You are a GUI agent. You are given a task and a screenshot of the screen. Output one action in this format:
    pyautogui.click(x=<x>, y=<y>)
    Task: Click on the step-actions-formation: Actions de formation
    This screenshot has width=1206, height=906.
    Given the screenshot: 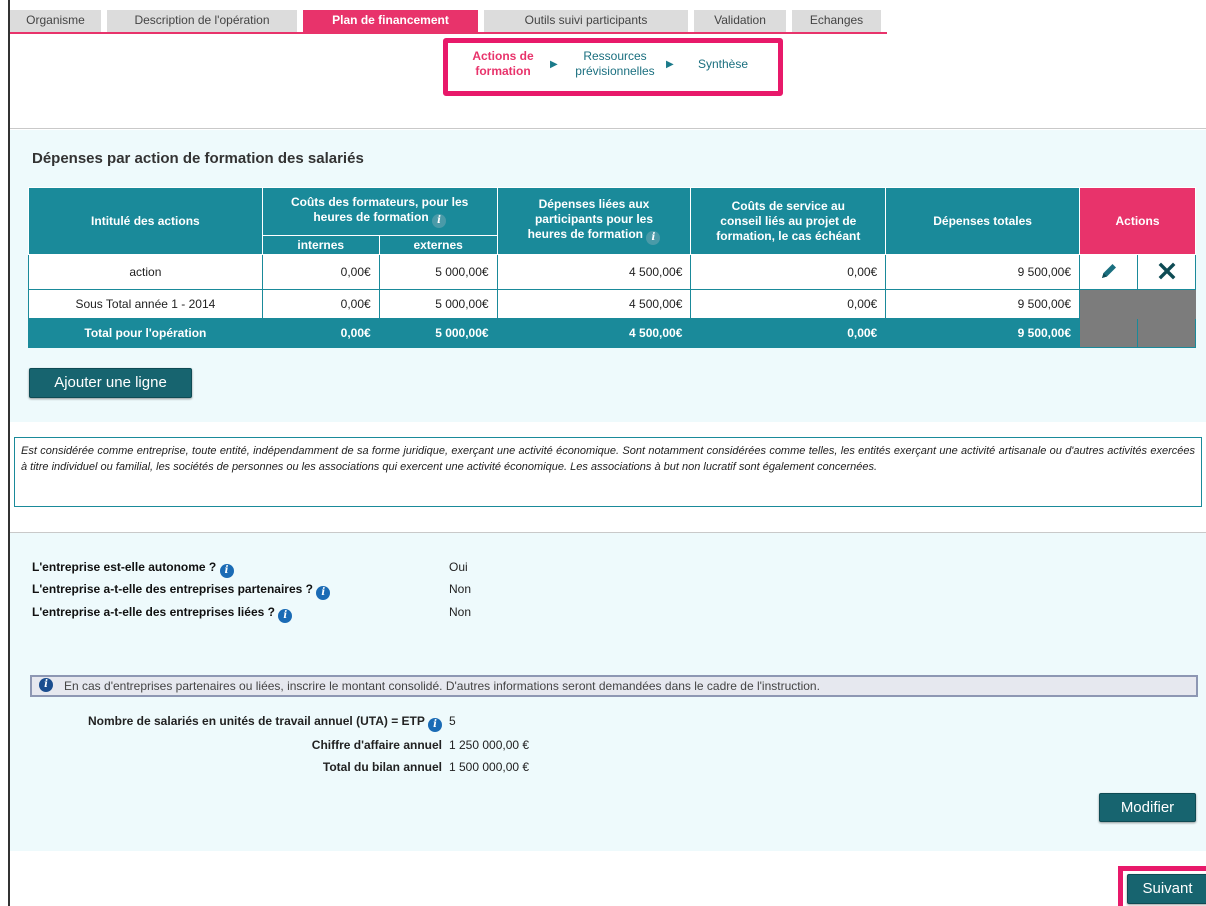 What is the action you would take?
    pyautogui.click(x=503, y=64)
    